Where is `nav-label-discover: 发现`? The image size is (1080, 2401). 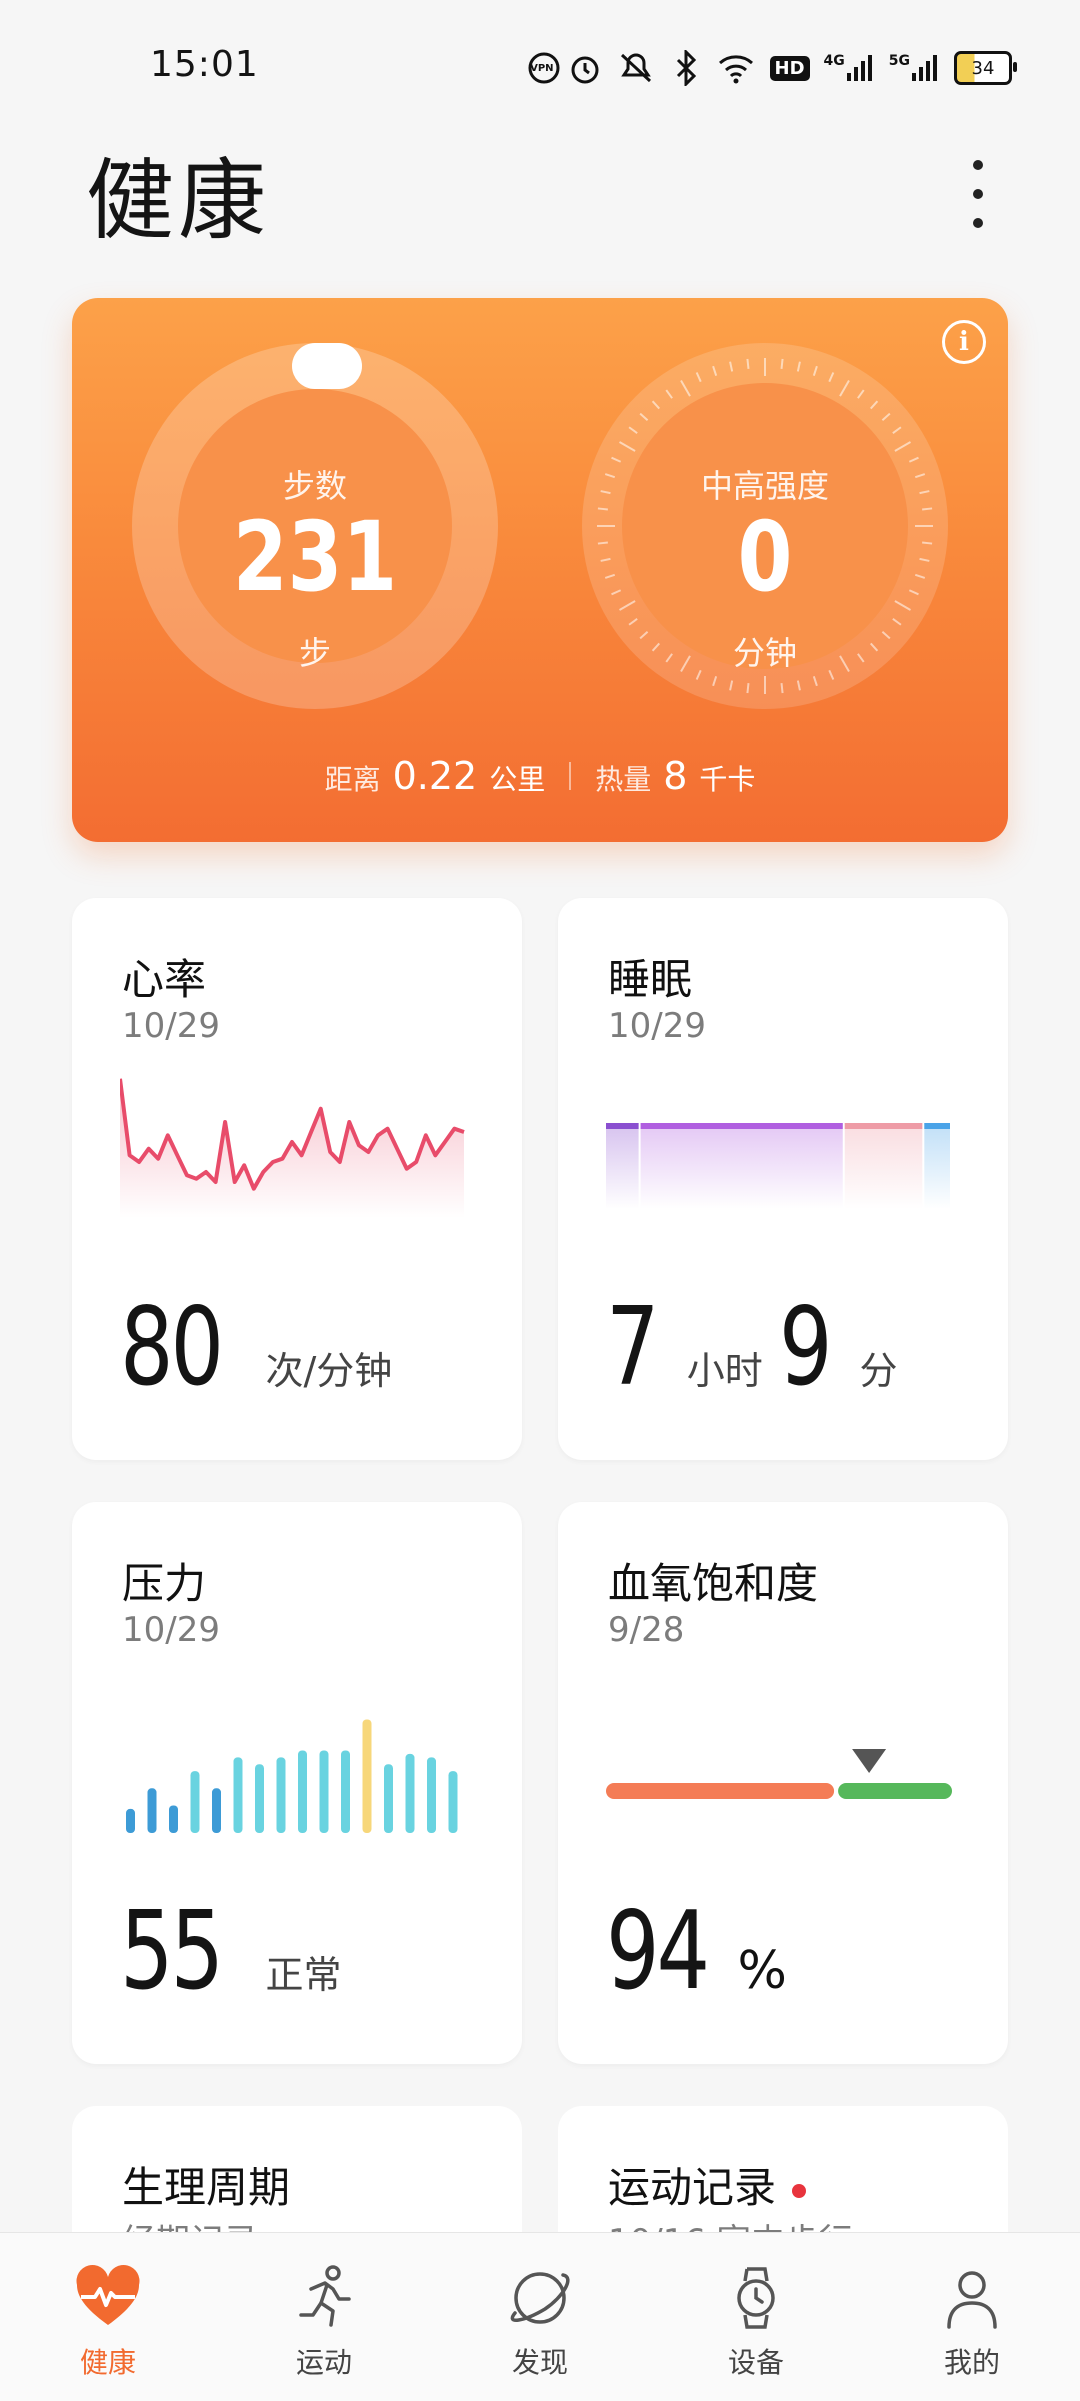 nav-label-discover: 发现 is located at coordinates (539, 2362).